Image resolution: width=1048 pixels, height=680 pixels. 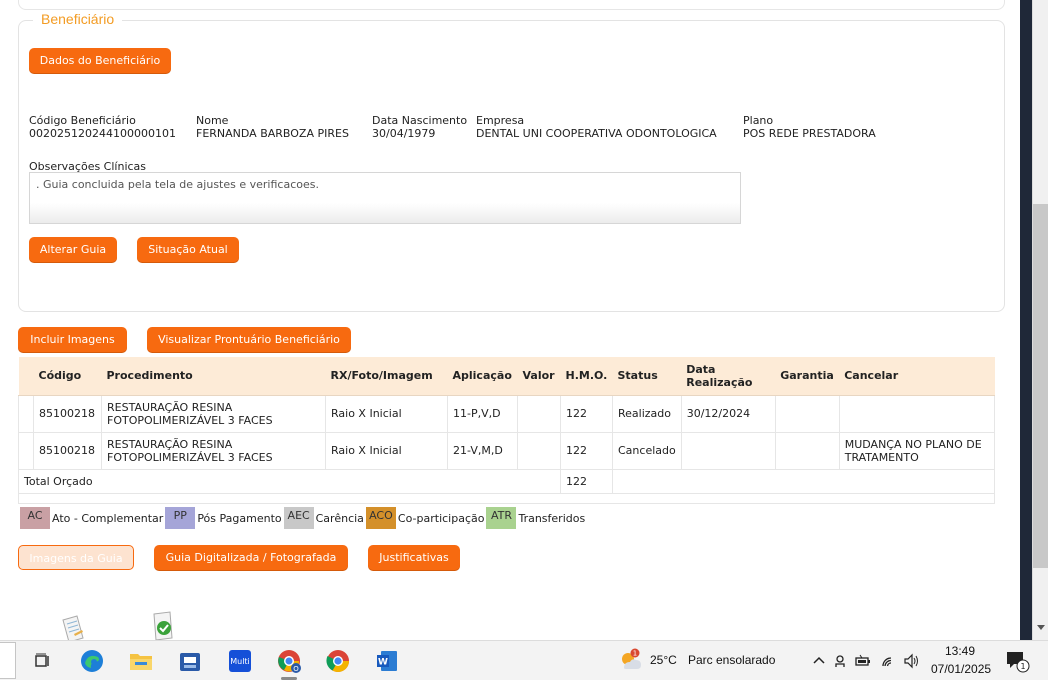 I want to click on cell-cancelar: MUDANÇA NO PLANO DE TRATAMENTO, so click(x=917, y=450).